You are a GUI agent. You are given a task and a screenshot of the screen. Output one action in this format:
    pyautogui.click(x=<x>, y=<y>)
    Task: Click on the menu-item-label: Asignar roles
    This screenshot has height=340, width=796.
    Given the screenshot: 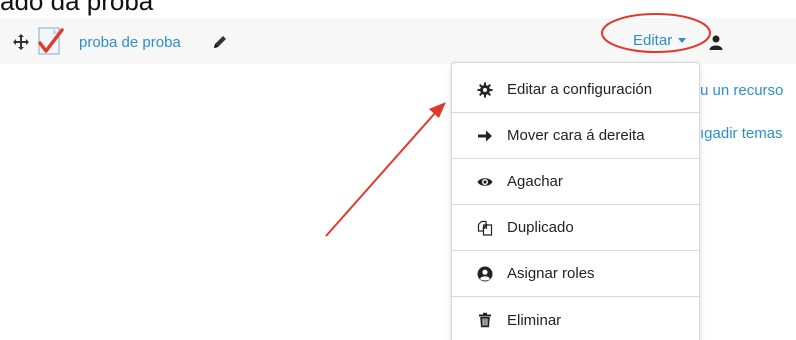 What is the action you would take?
    pyautogui.click(x=551, y=273)
    